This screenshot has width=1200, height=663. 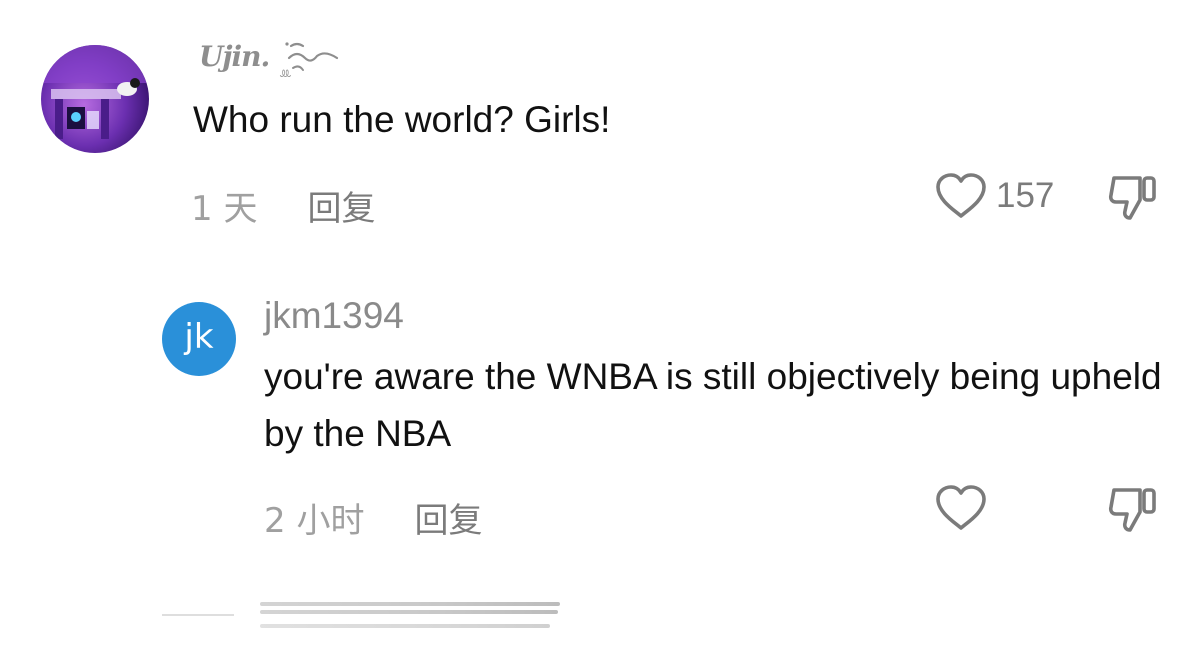 I want to click on thread-divider, so click(x=198, y=615).